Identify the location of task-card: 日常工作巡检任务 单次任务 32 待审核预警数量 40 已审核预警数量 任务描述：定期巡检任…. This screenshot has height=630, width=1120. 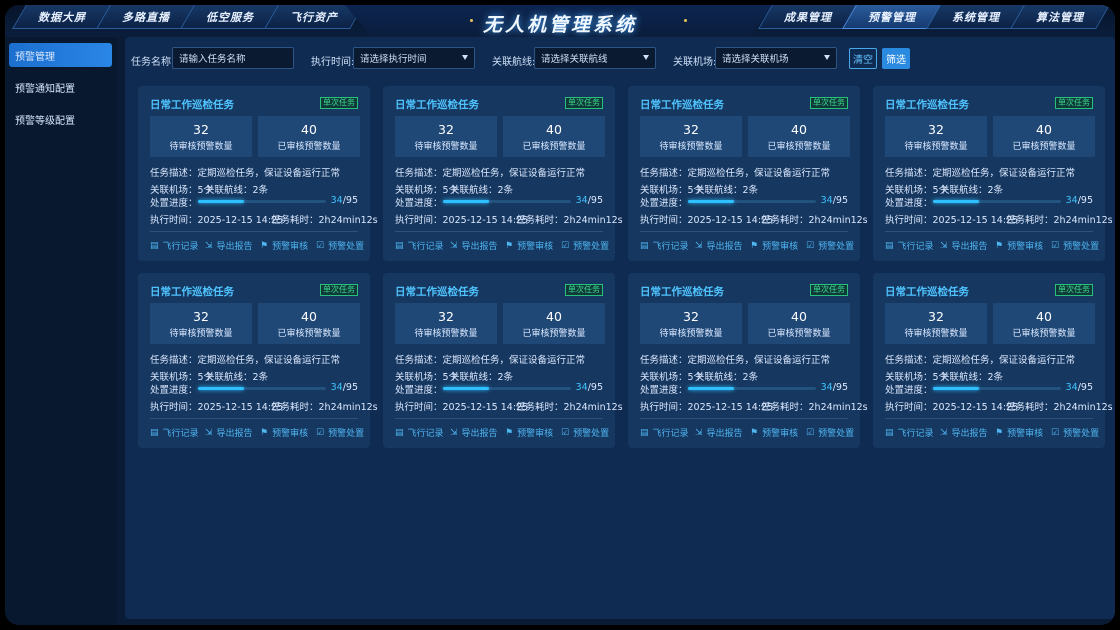
(258, 360).